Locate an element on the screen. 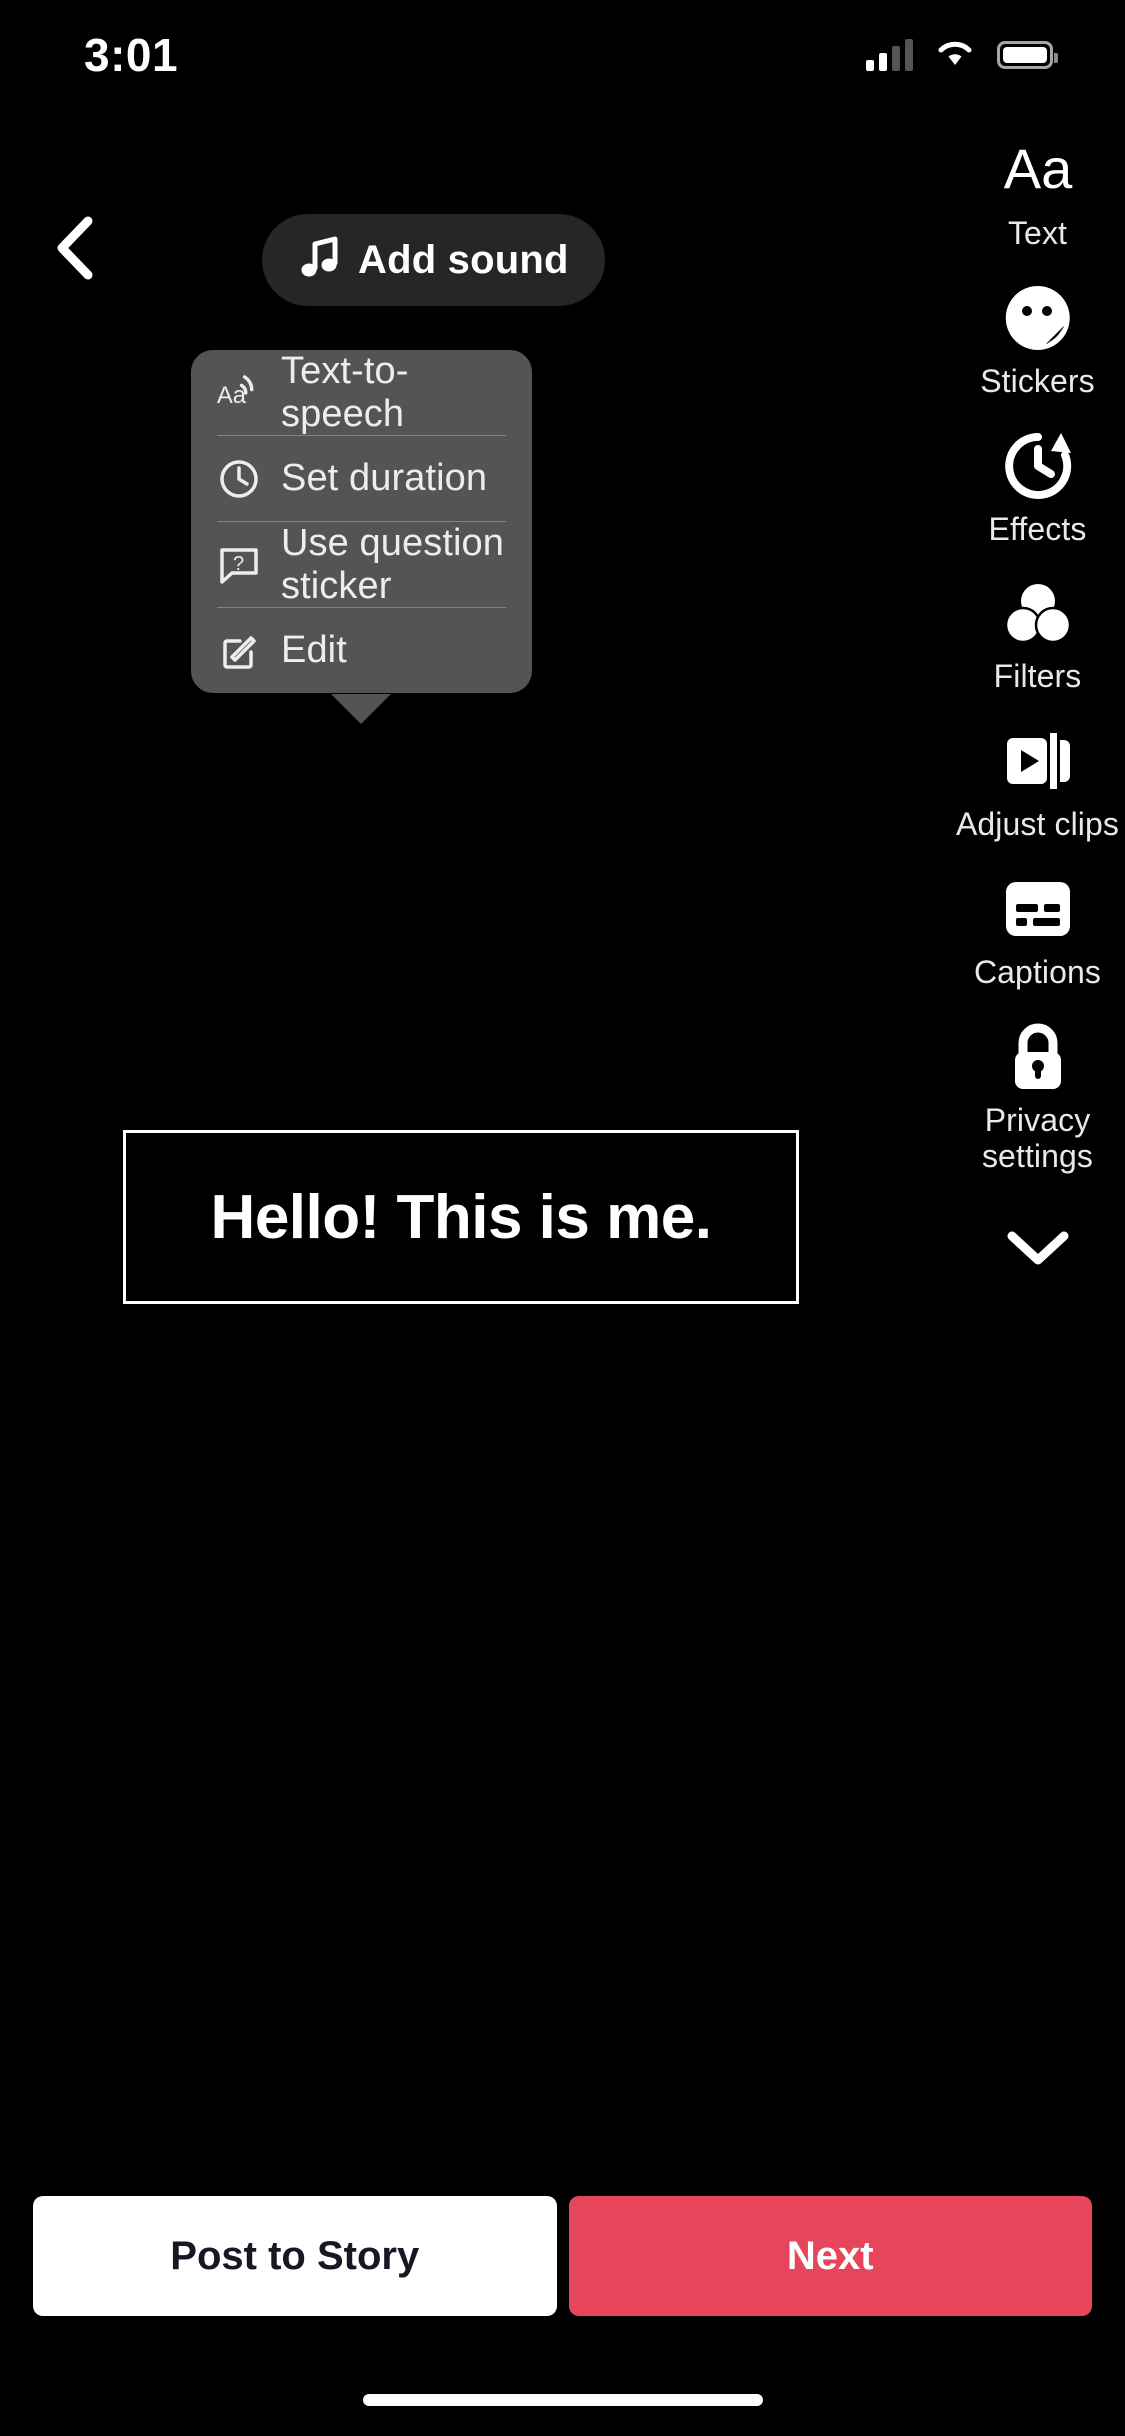 The width and height of the screenshot is (1125, 2436). wifi-icon is located at coordinates (955, 55).